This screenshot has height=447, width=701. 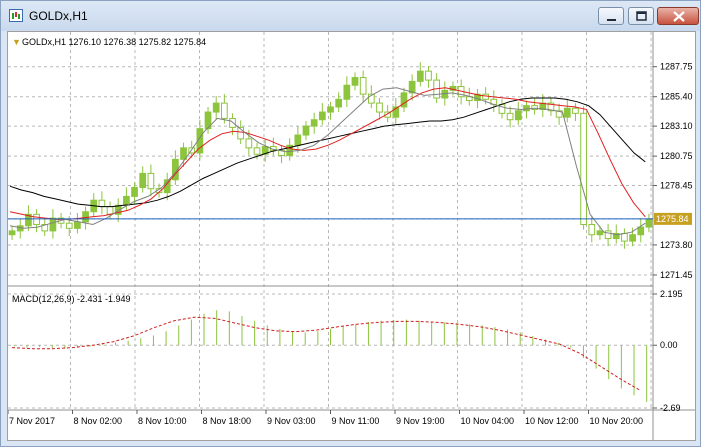 I want to click on price-tick-label: 1287.75, so click(x=676, y=67).